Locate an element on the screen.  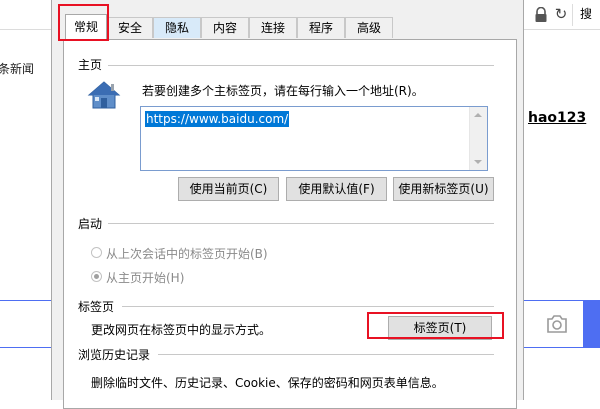
home-page-url-value: https://www.baidu.com/ is located at coordinates (217, 119).